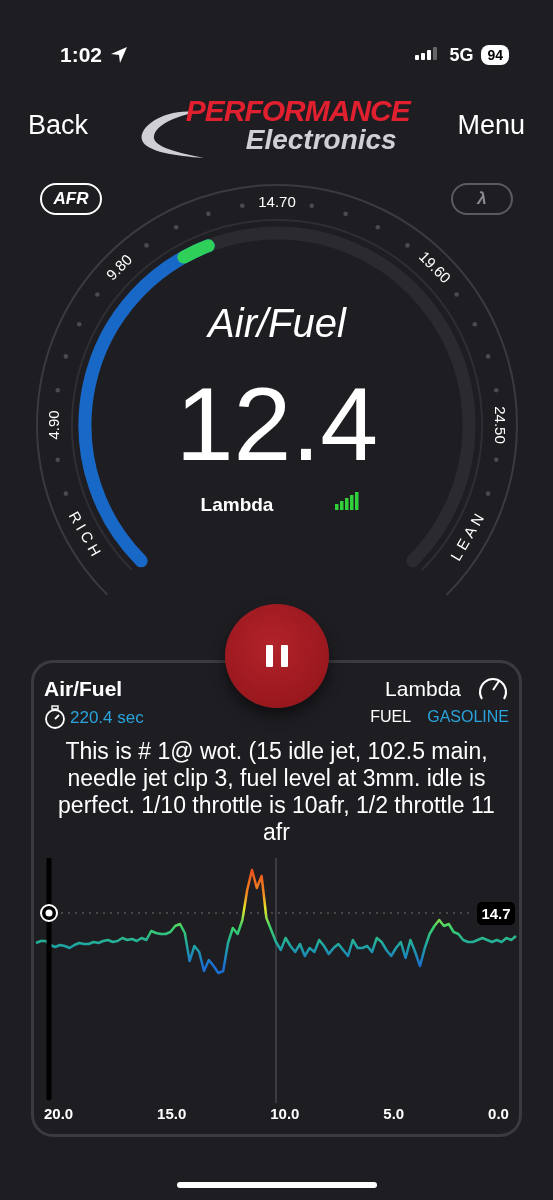 The height and width of the screenshot is (1200, 553). What do you see at coordinates (49, 912) in the screenshot?
I see `scrubber-handle` at bounding box center [49, 912].